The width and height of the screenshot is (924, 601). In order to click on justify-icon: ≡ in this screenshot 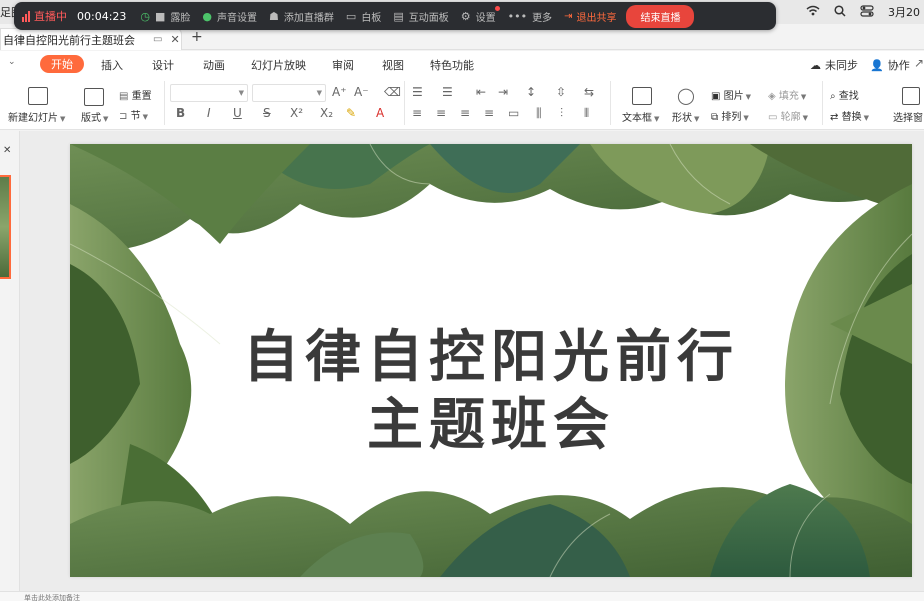, I will do `click(489, 113)`.